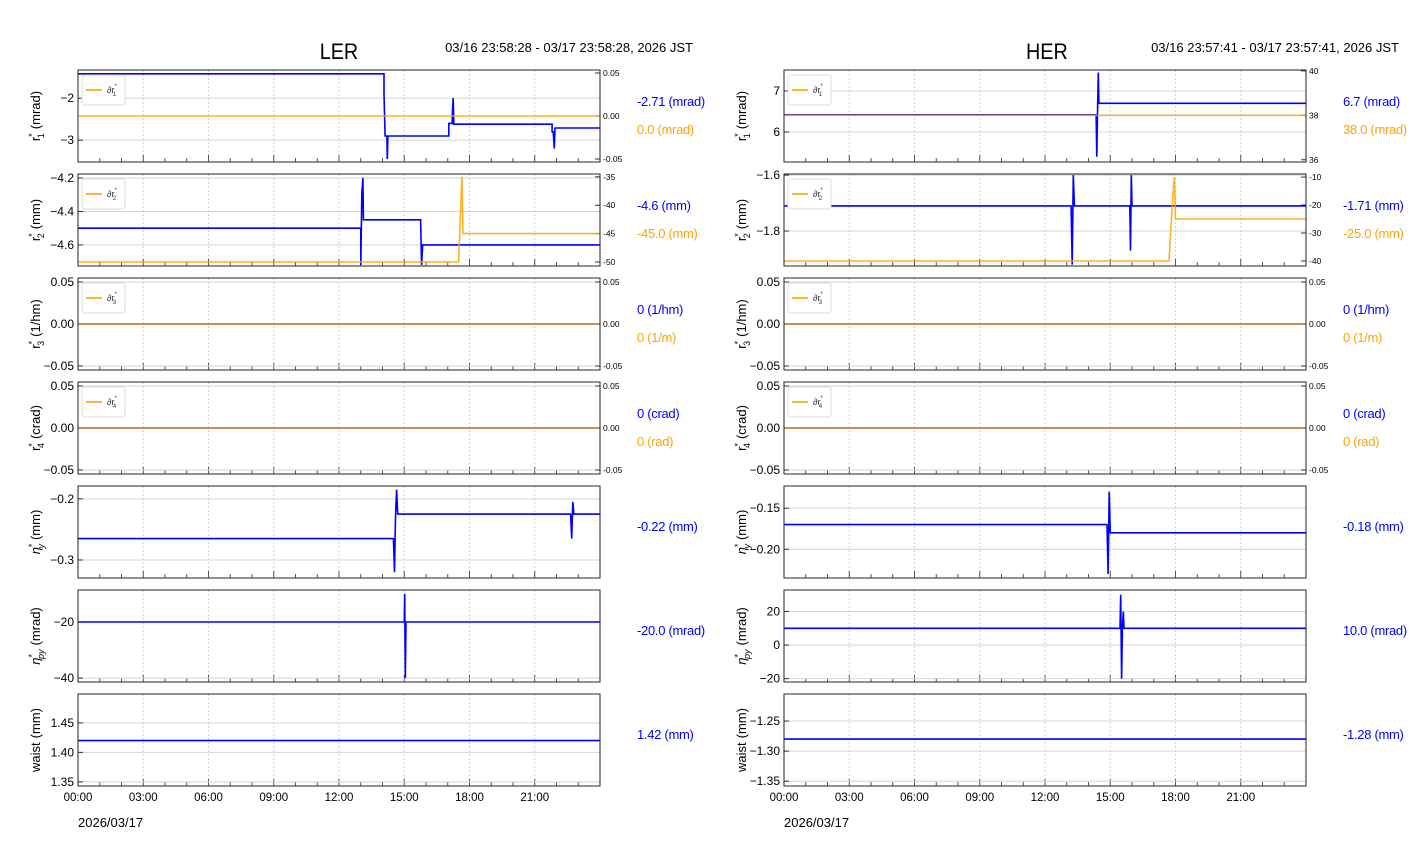  What do you see at coordinates (741, 422) in the screenshot?
I see `y-label-unit: (crad)` at bounding box center [741, 422].